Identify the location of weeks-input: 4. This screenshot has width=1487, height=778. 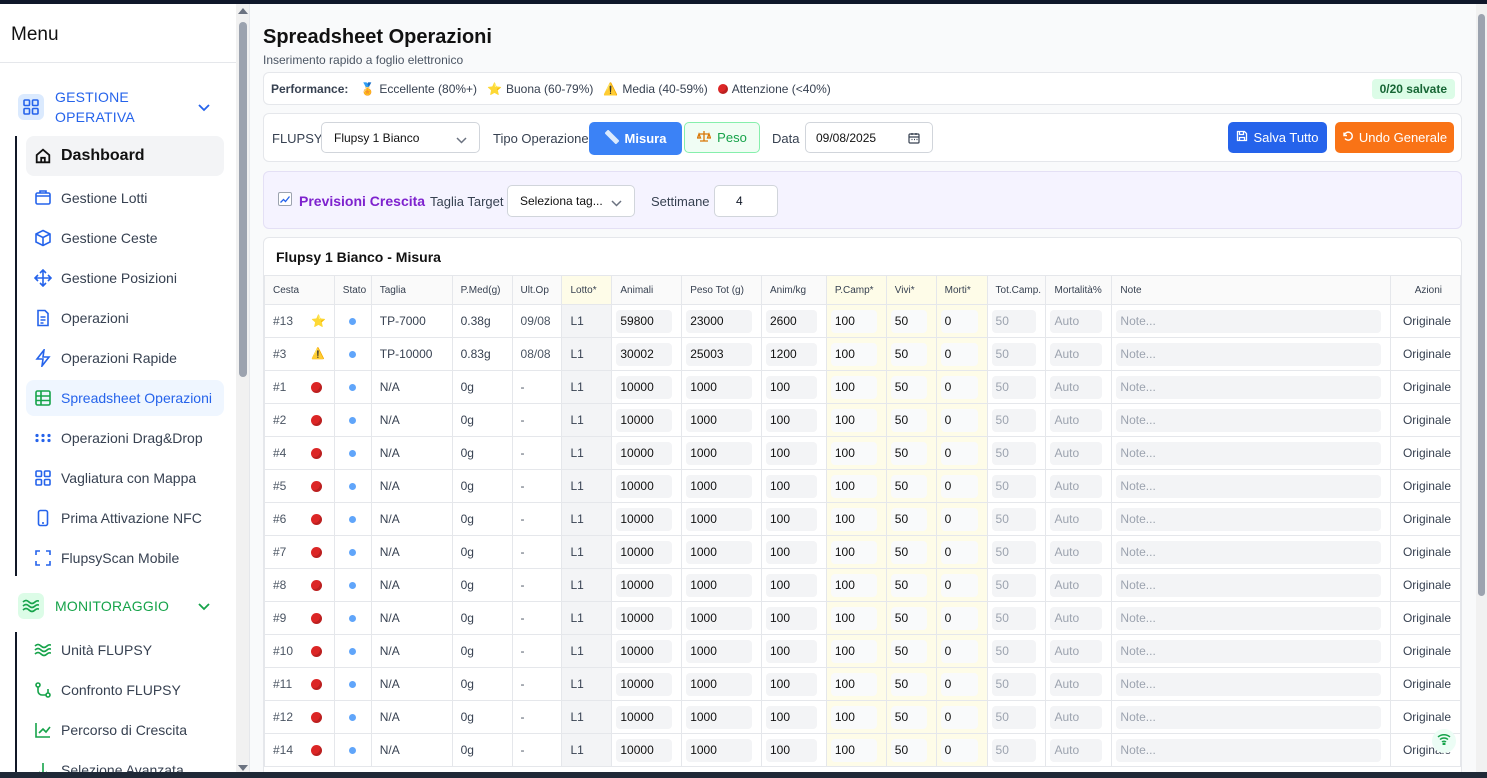
(746, 201).